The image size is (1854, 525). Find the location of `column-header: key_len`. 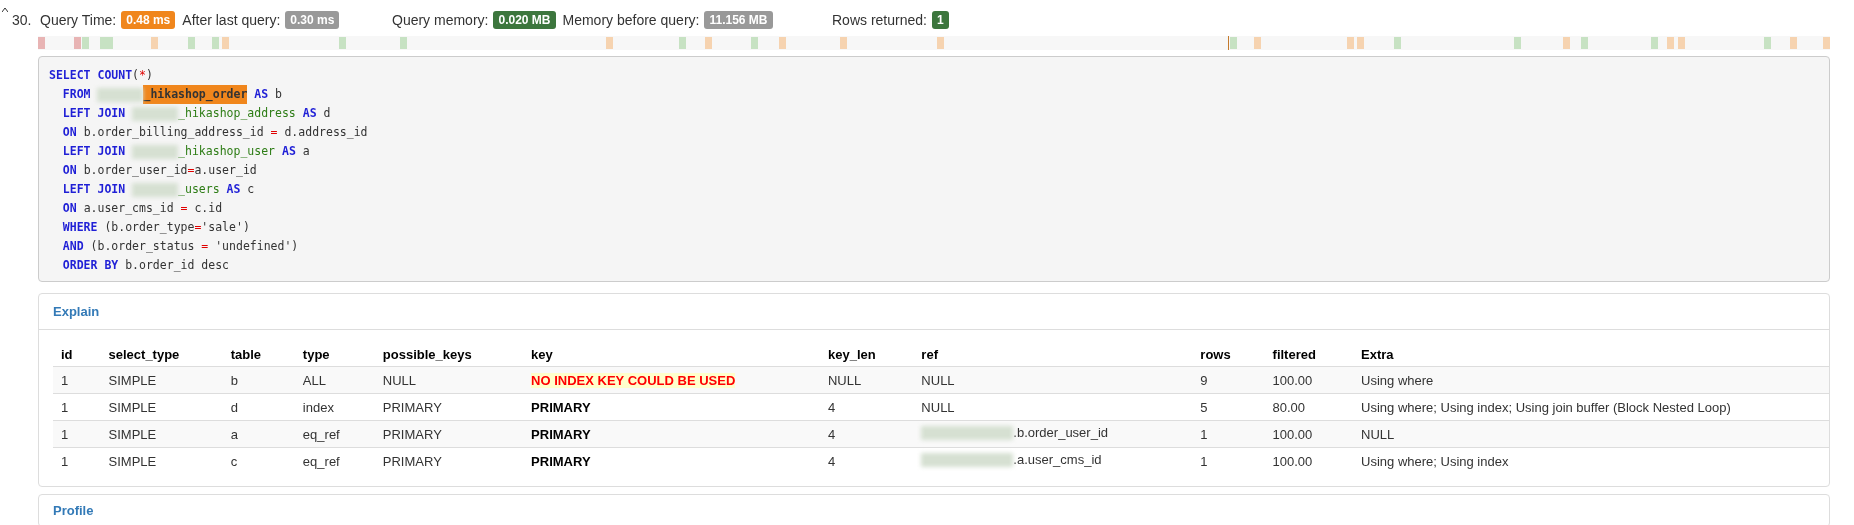

column-header: key_len is located at coordinates (867, 354).